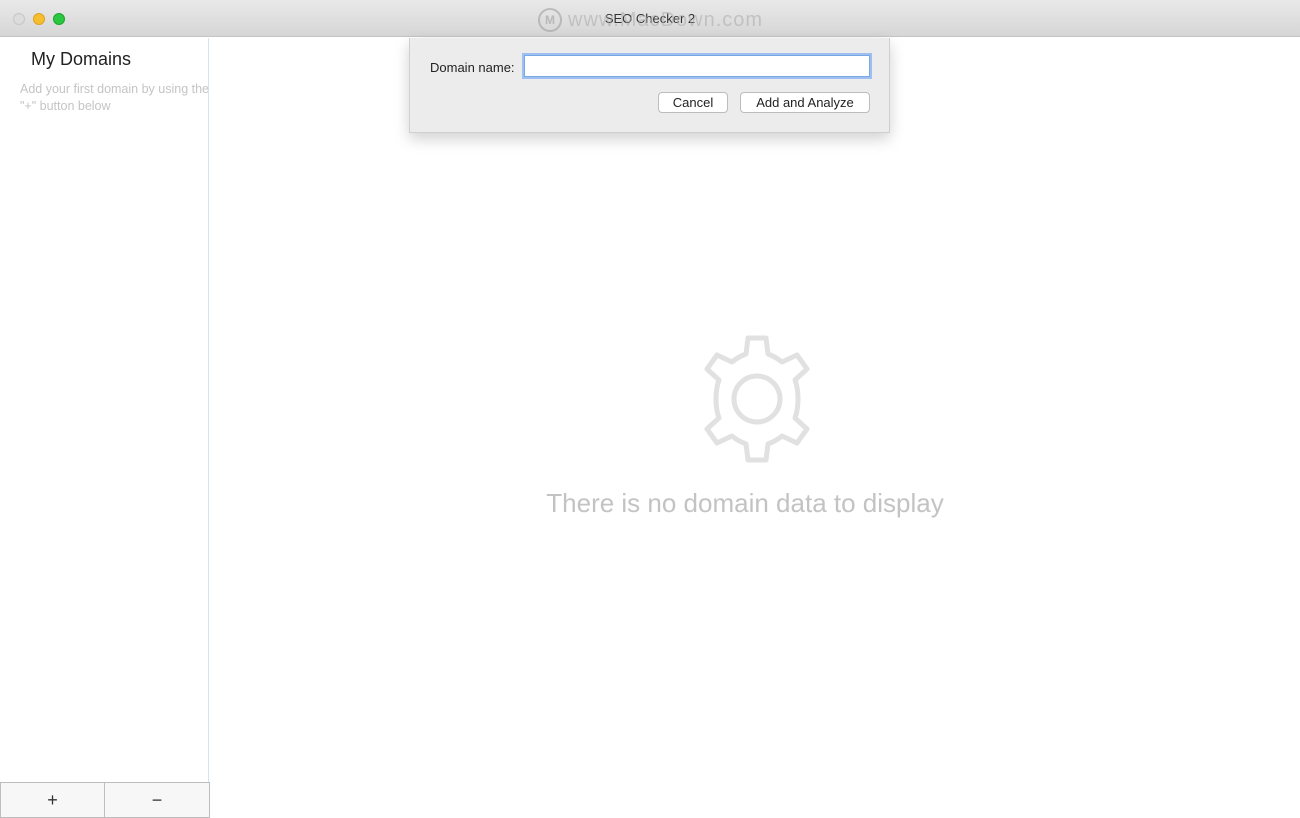 This screenshot has width=1300, height=818. Describe the element at coordinates (697, 66) in the screenshot. I see `domain-name-input` at that location.